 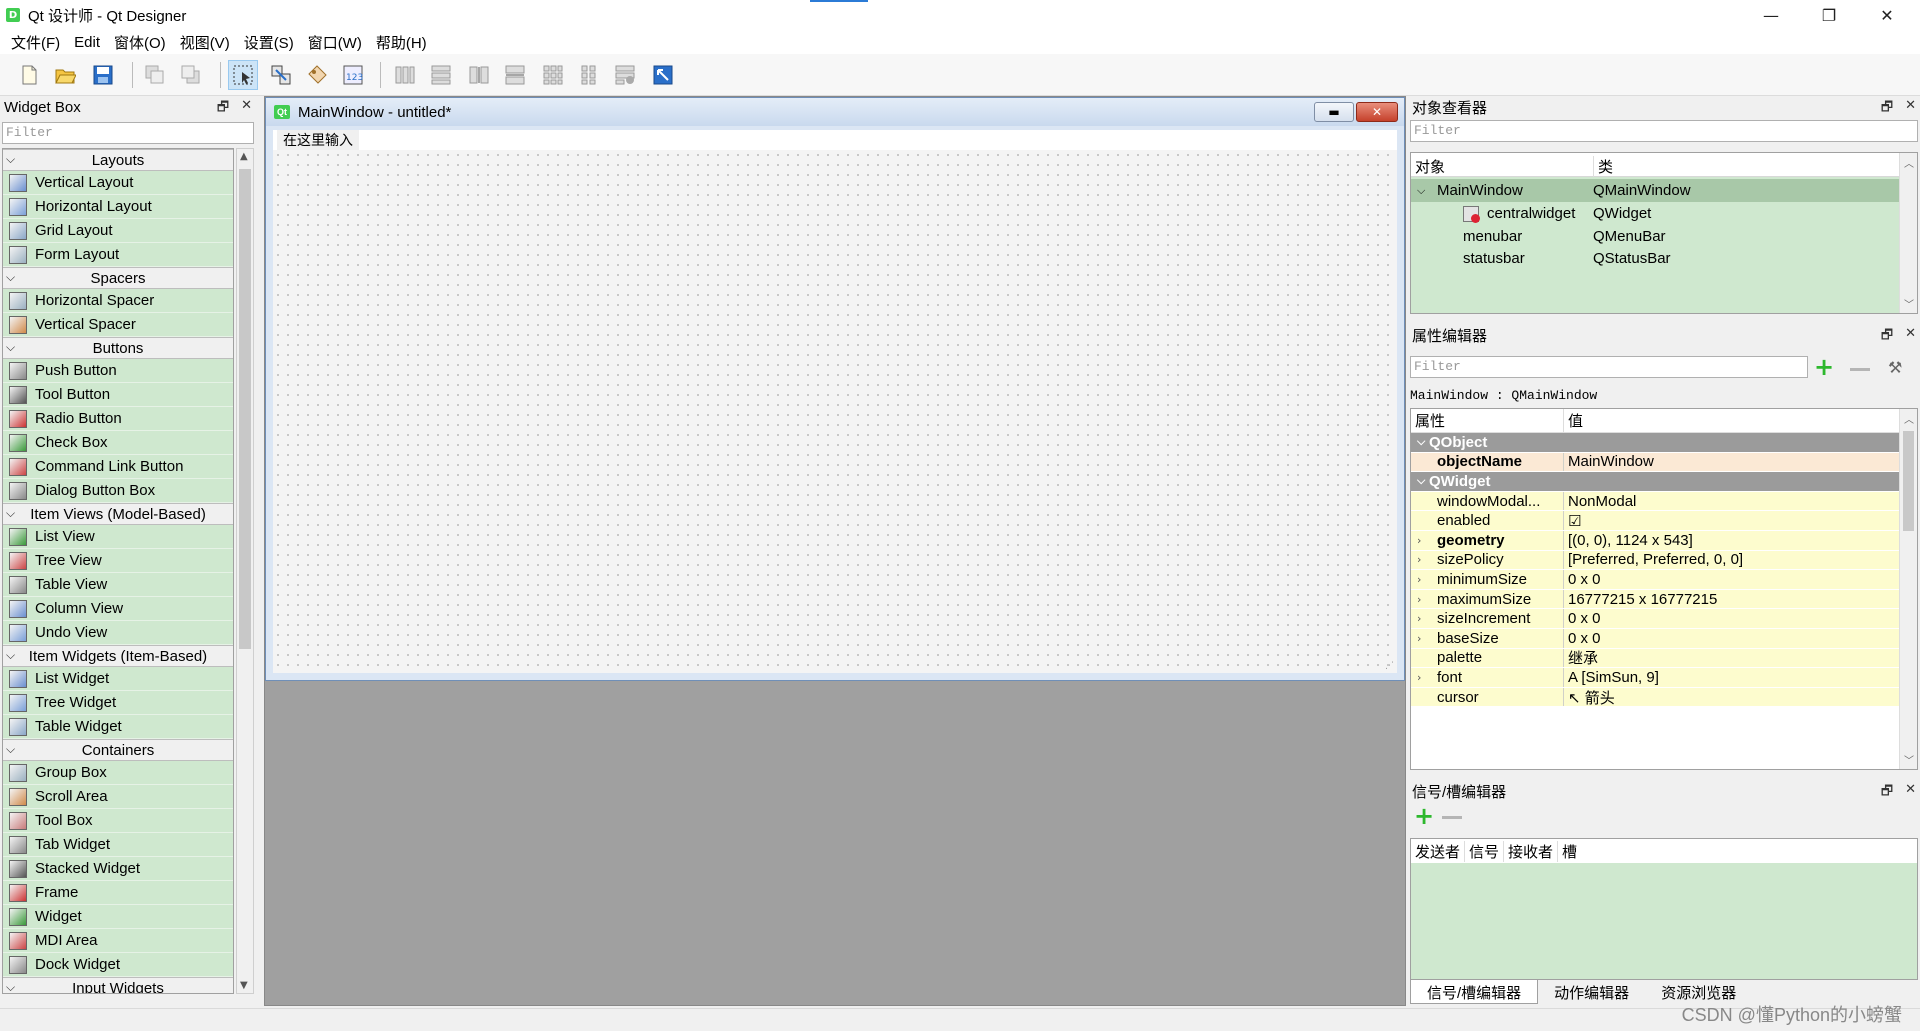 What do you see at coordinates (1908, 481) in the screenshot?
I see `property-scroll-thumb` at bounding box center [1908, 481].